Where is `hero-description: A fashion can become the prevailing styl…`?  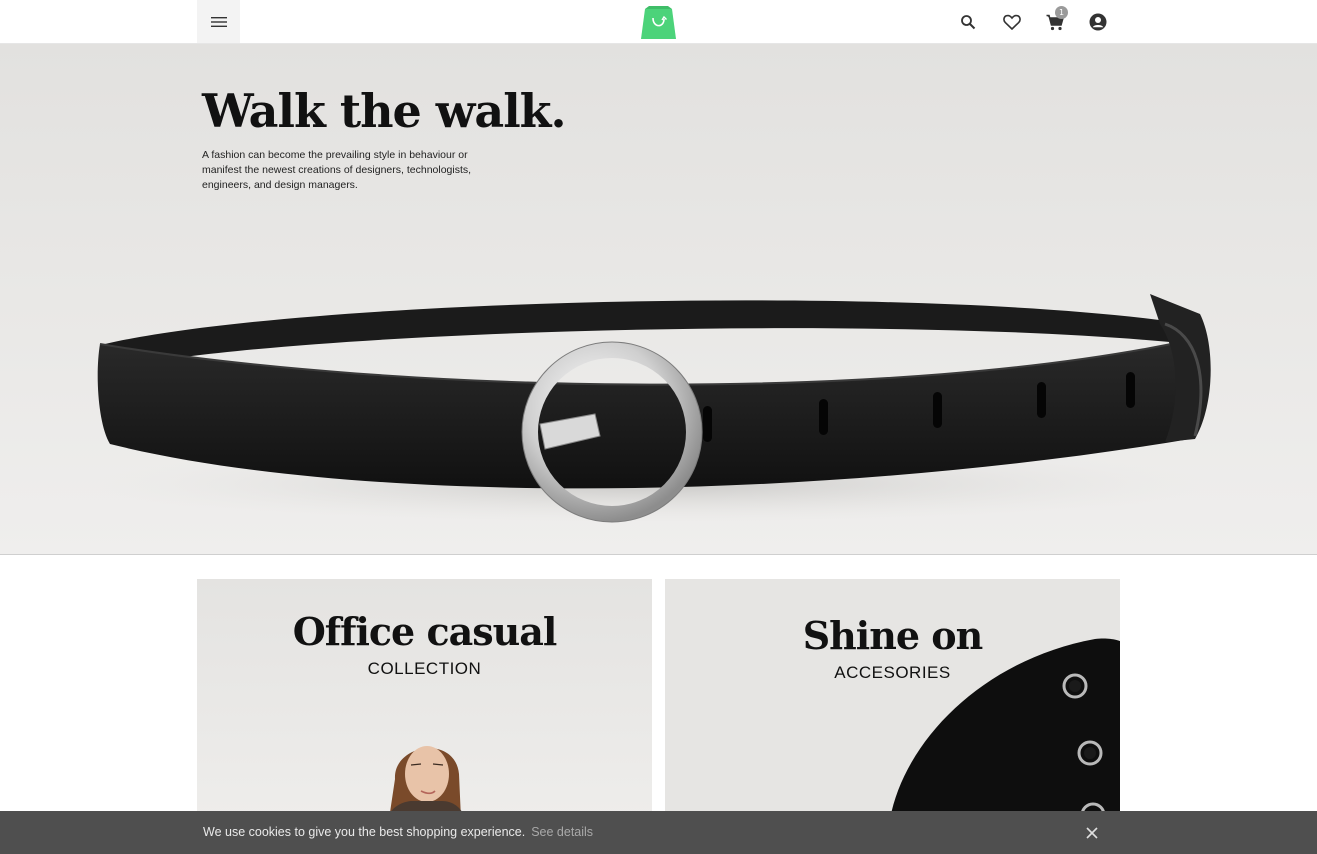 hero-description: A fashion can become the prevailing styl… is located at coordinates (337, 170).